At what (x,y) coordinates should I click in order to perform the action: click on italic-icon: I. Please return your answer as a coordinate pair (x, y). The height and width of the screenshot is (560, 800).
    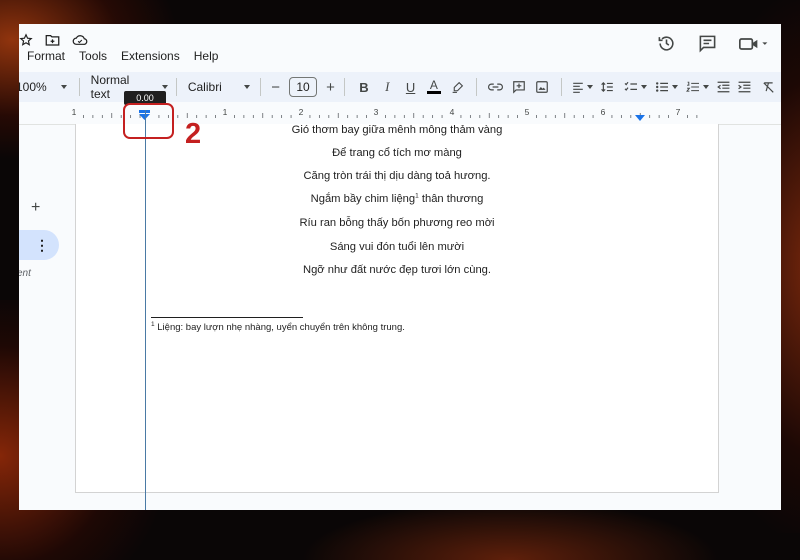
    Looking at the image, I should click on (387, 87).